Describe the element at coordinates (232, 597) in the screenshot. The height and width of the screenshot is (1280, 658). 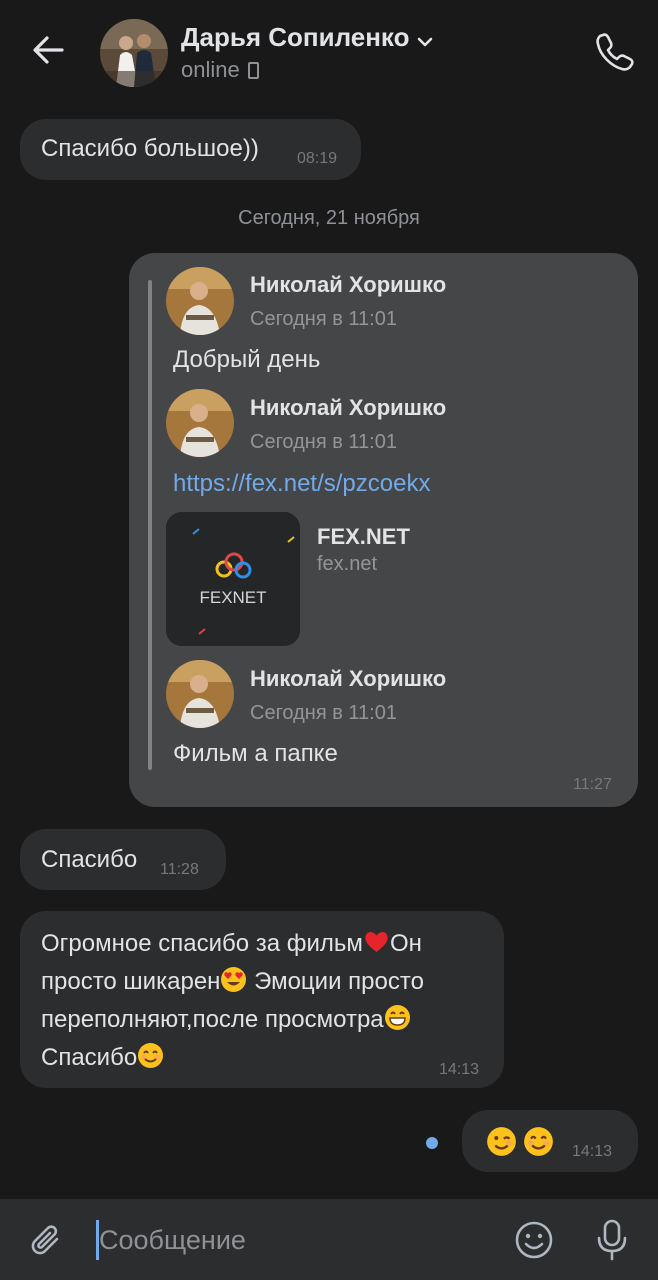
I see `preview-logo-text: FEXNET` at that location.